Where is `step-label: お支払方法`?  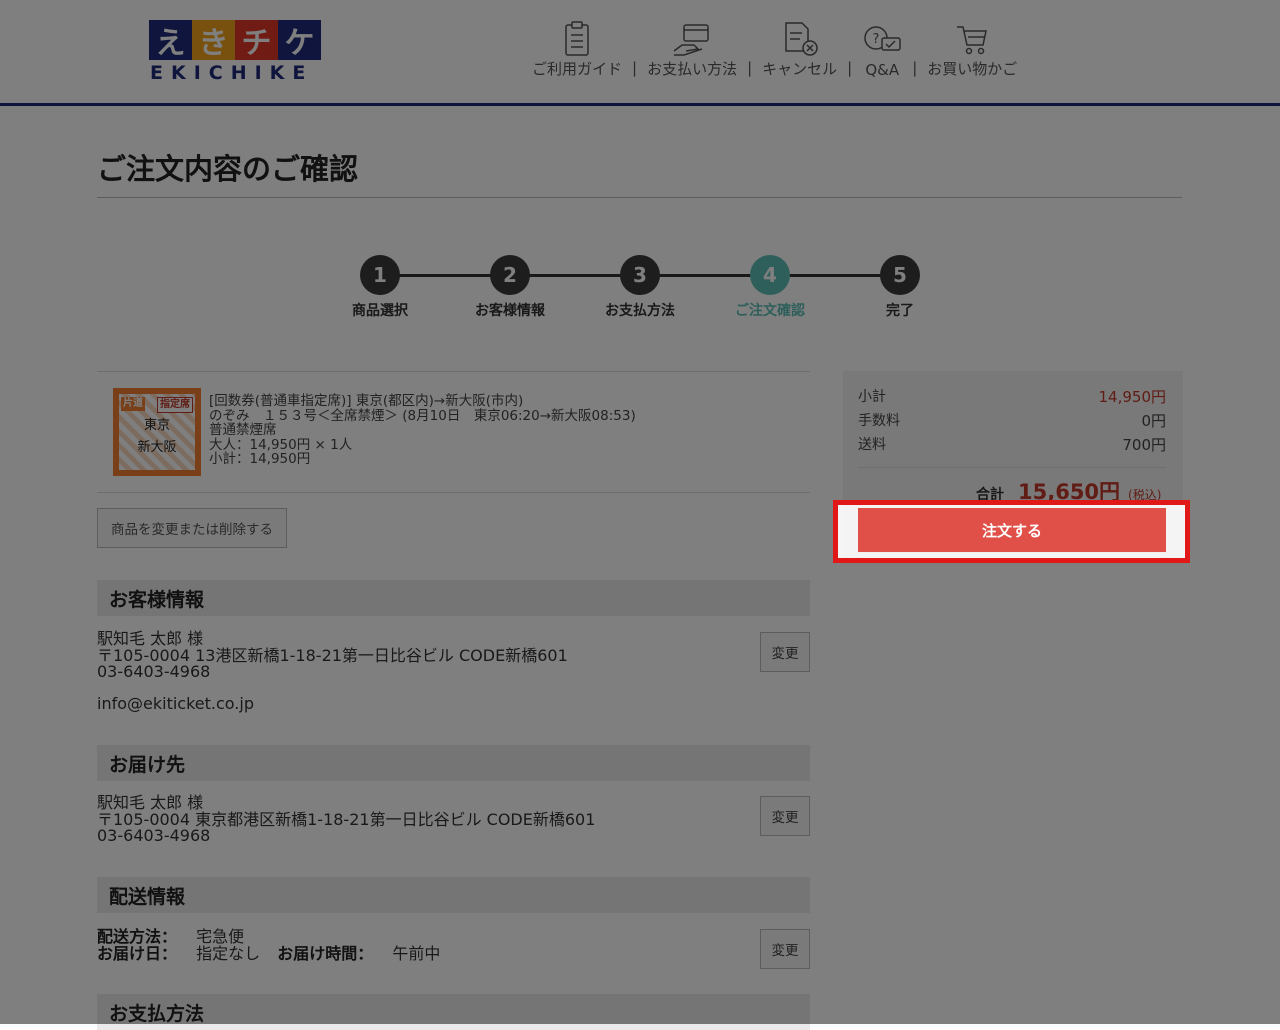 step-label: お支払方法 is located at coordinates (640, 311).